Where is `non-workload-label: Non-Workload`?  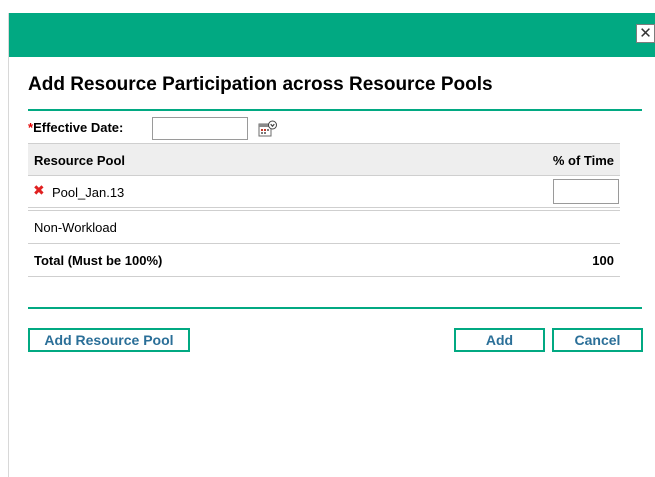
non-workload-label: Non-Workload is located at coordinates (75, 227).